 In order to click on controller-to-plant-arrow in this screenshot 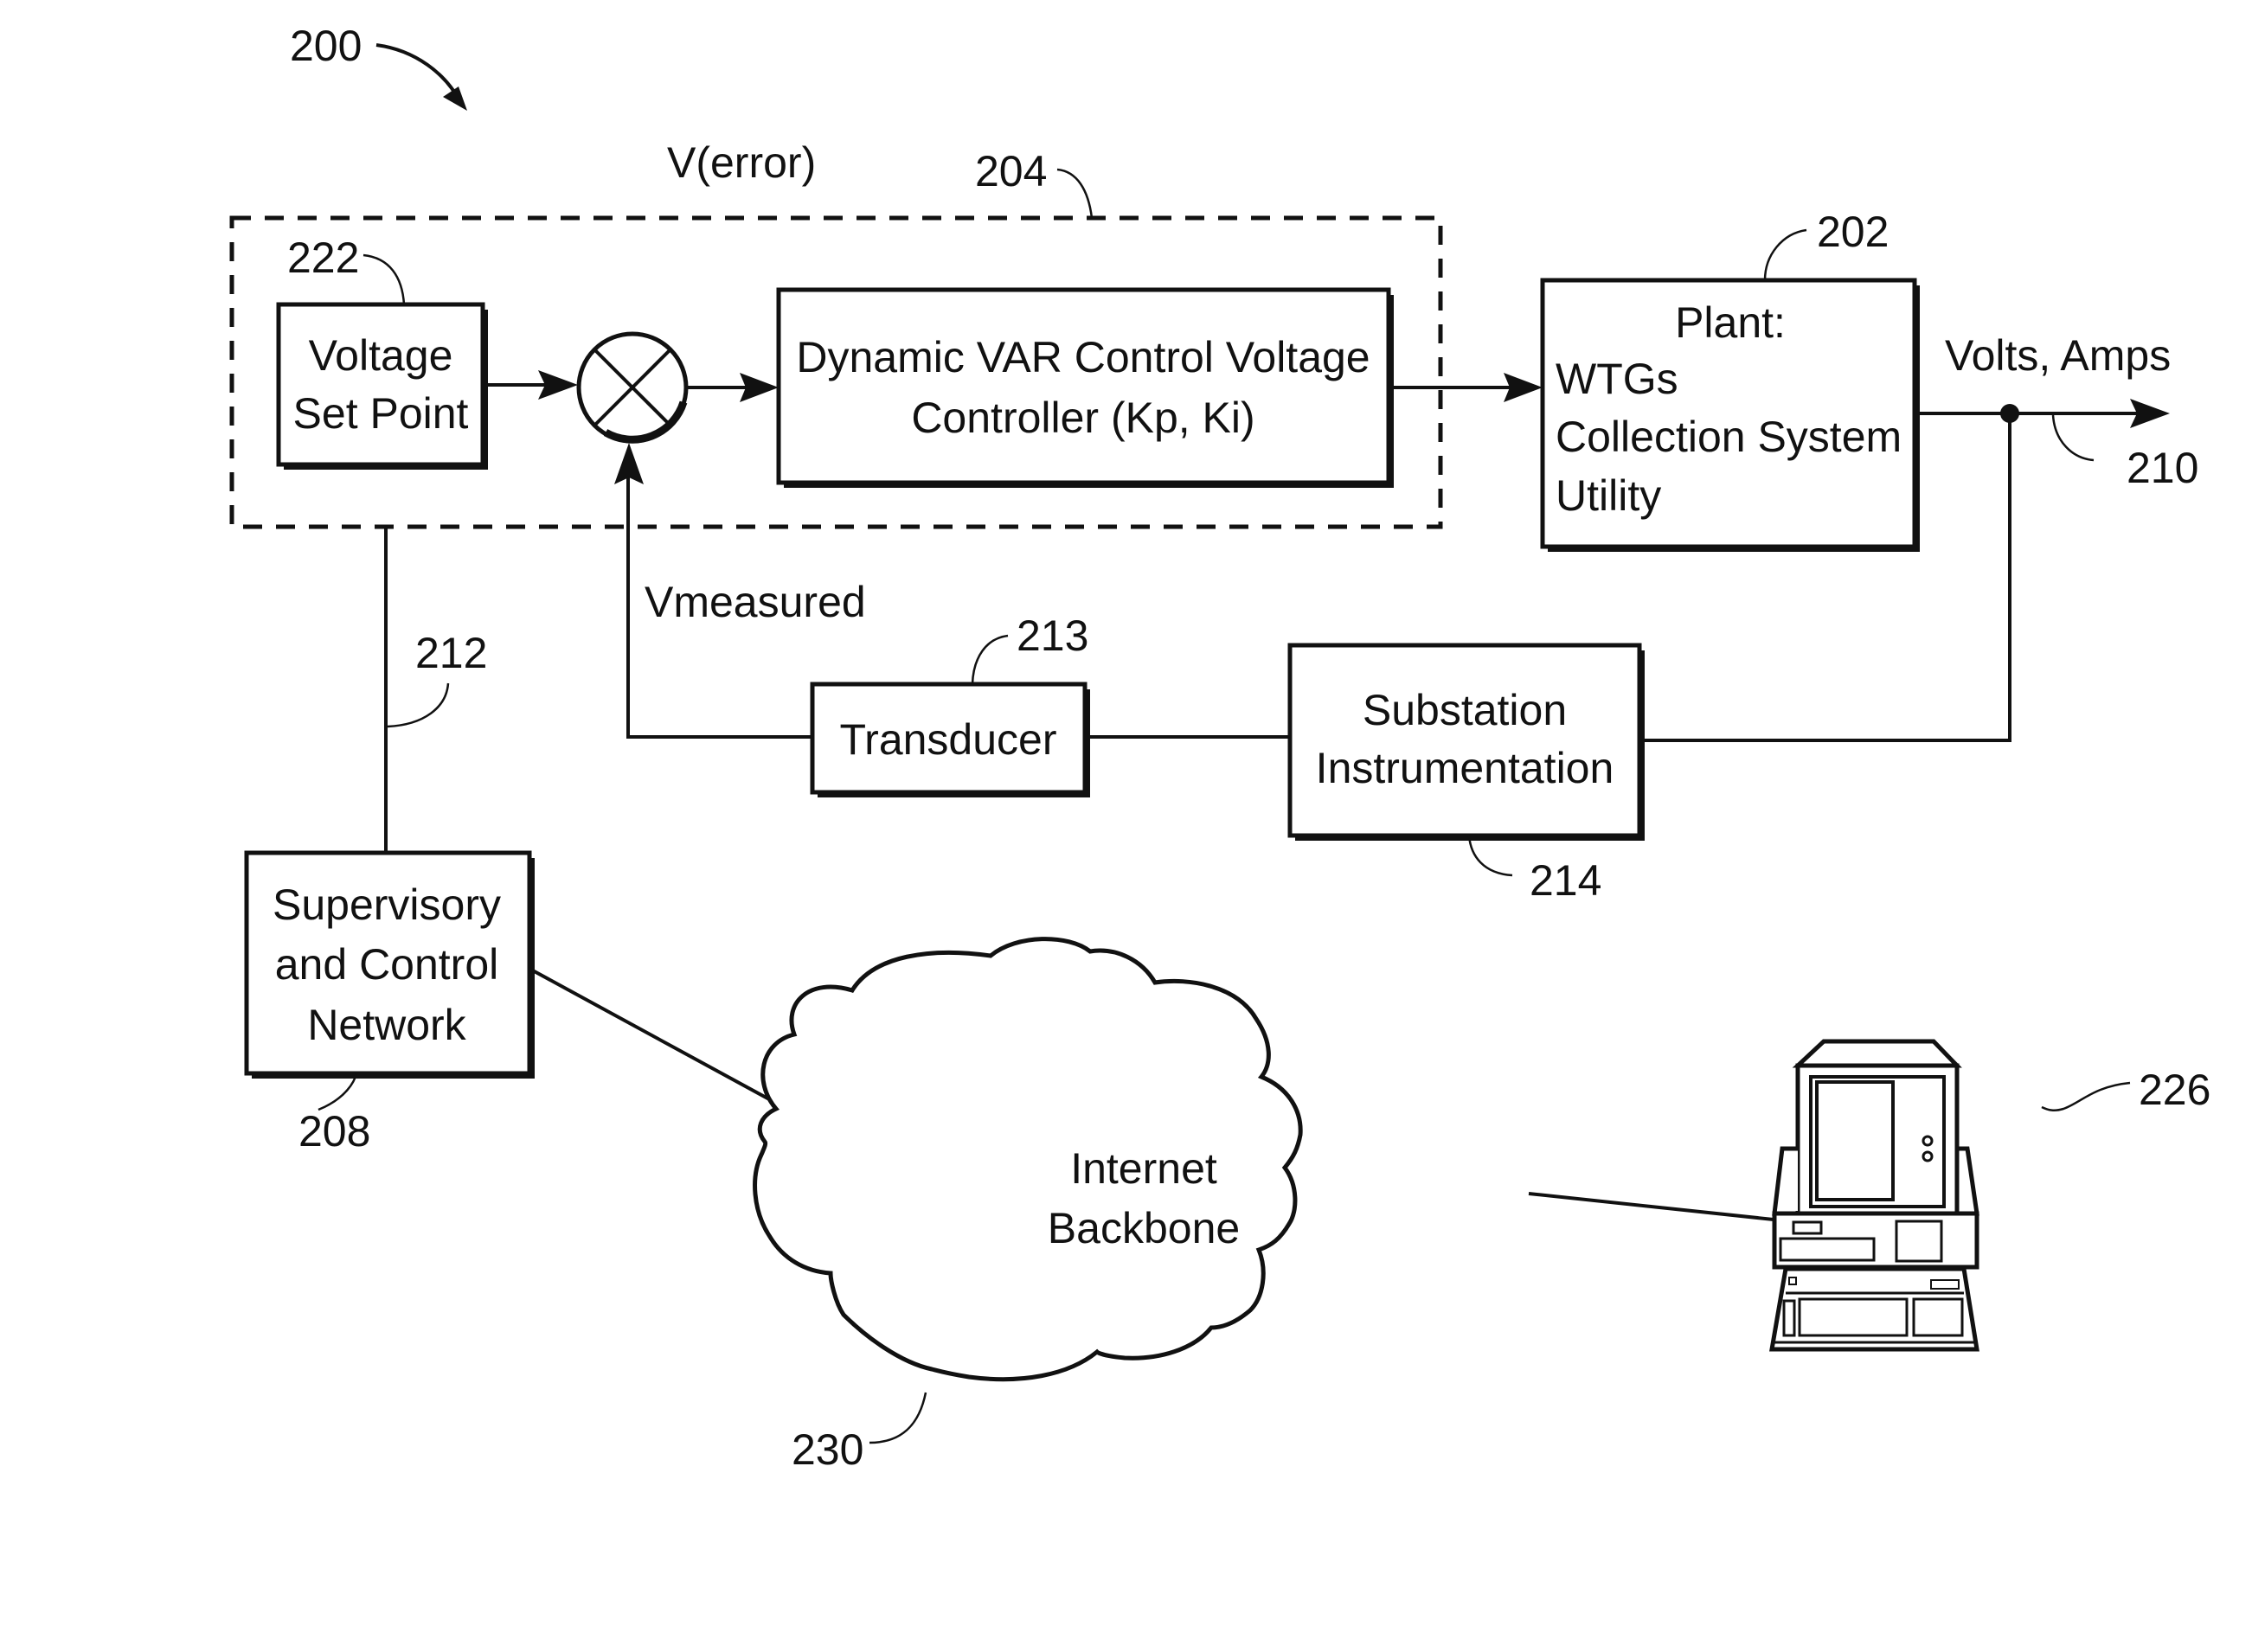, I will do `click(1466, 387)`.